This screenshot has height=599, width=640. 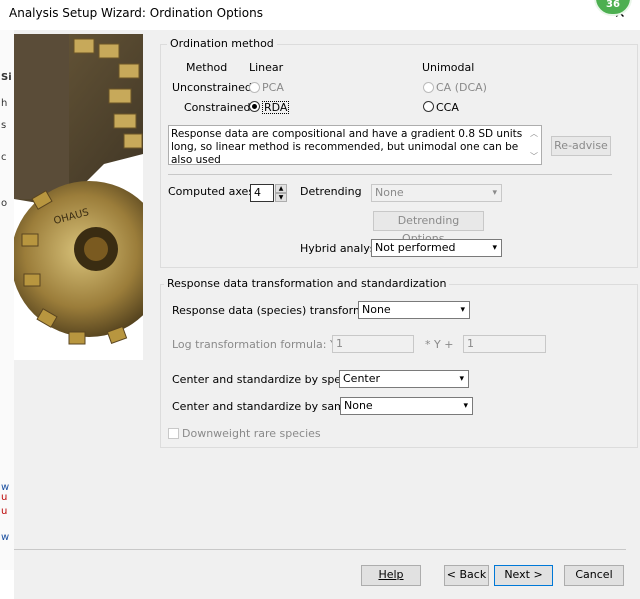 What do you see at coordinates (331, 191) in the screenshot?
I see `detrending-label: Detrending` at bounding box center [331, 191].